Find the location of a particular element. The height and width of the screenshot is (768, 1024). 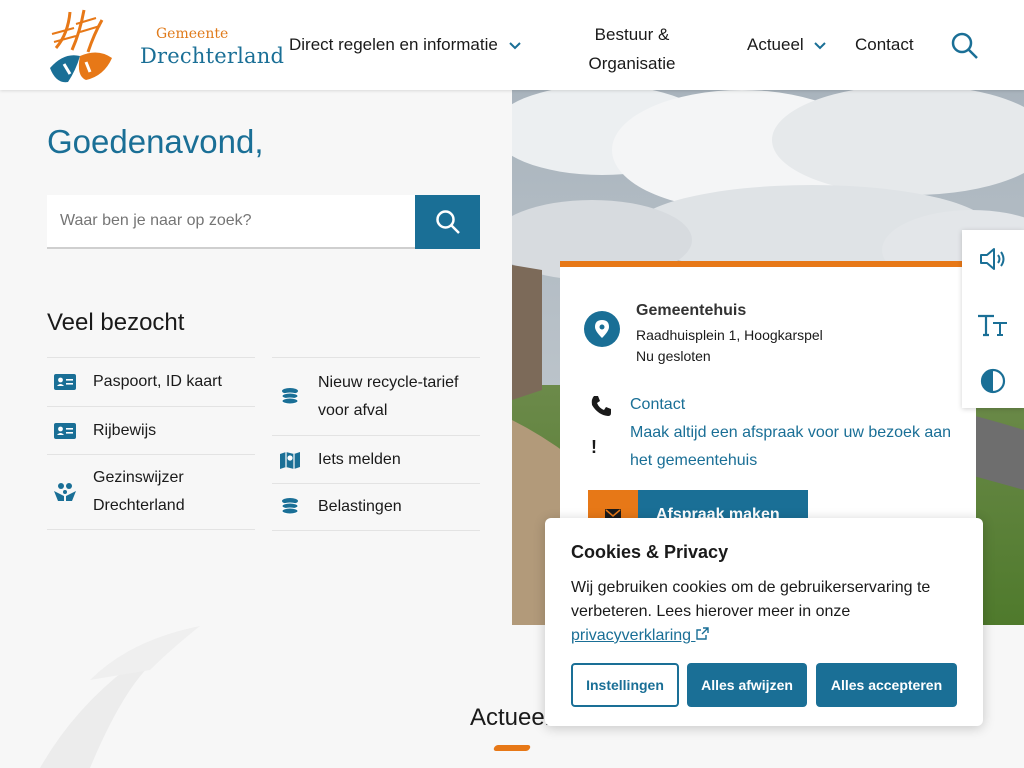

card-title: Gemeentehuis is located at coordinates (691, 310).